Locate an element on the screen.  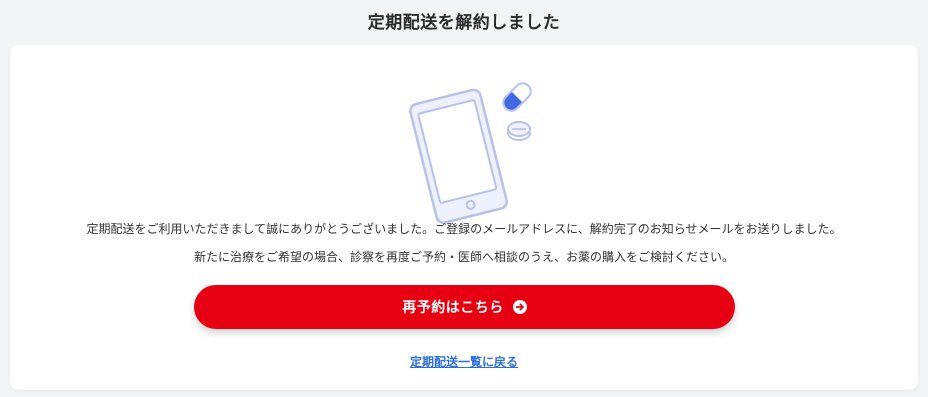
capsule-icon is located at coordinates (517, 97).